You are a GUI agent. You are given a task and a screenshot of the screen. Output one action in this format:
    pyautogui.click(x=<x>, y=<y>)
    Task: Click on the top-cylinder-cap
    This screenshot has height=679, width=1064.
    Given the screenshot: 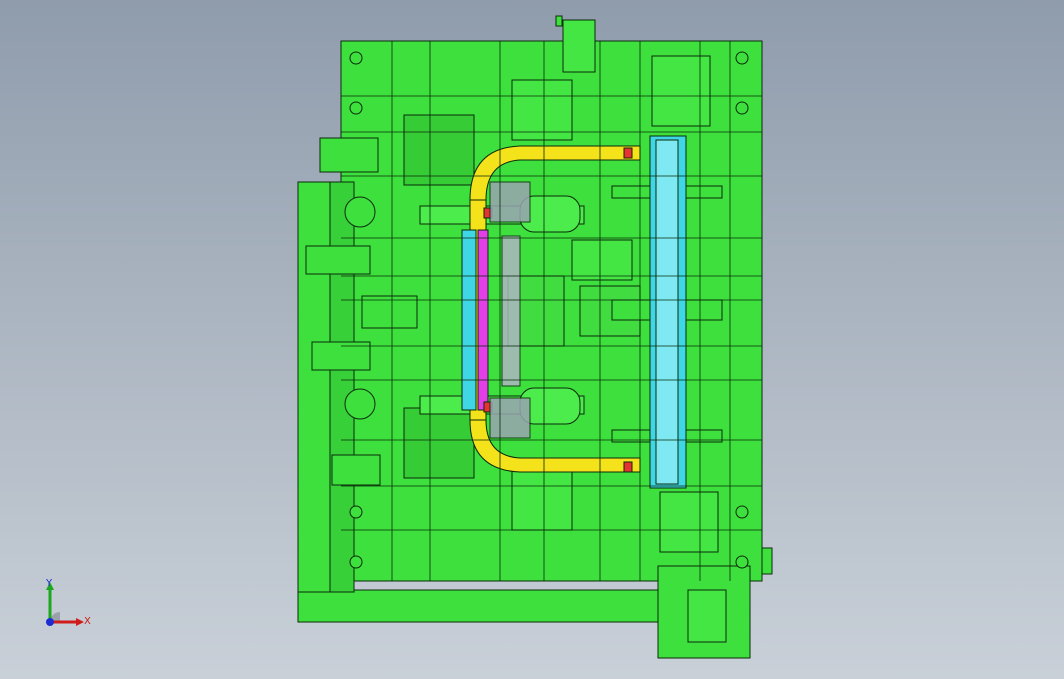 What is the action you would take?
    pyautogui.click(x=559, y=21)
    